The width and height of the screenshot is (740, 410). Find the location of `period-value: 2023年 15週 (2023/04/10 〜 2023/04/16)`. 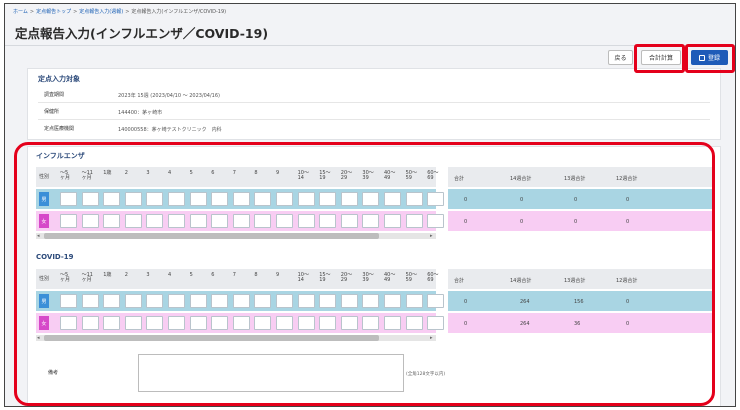

period-value: 2023年 15週 (2023/04/10 〜 2023/04/16) is located at coordinates (169, 96).